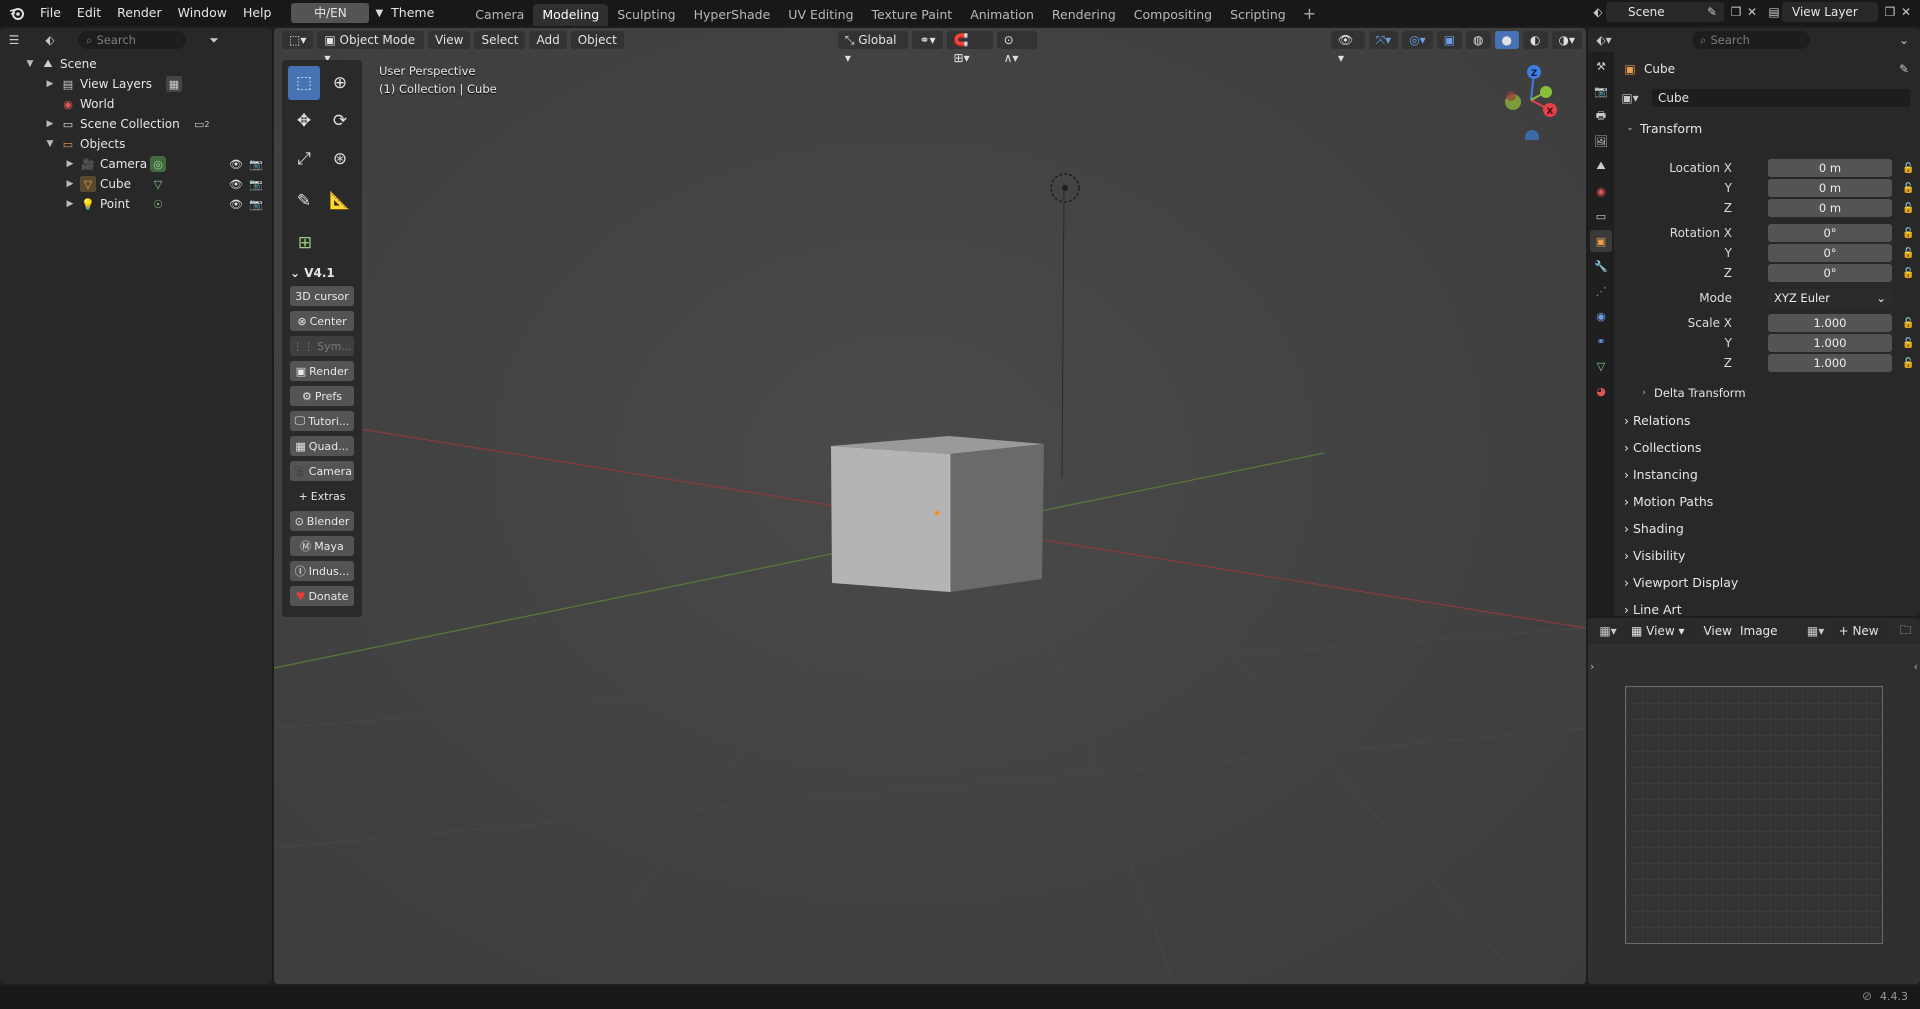 Image resolution: width=1920 pixels, height=1009 pixels. What do you see at coordinates (164, 184) in the screenshot?
I see `outliner-row-cube: ▶ ▽ Cube ▽ 👁 📷` at bounding box center [164, 184].